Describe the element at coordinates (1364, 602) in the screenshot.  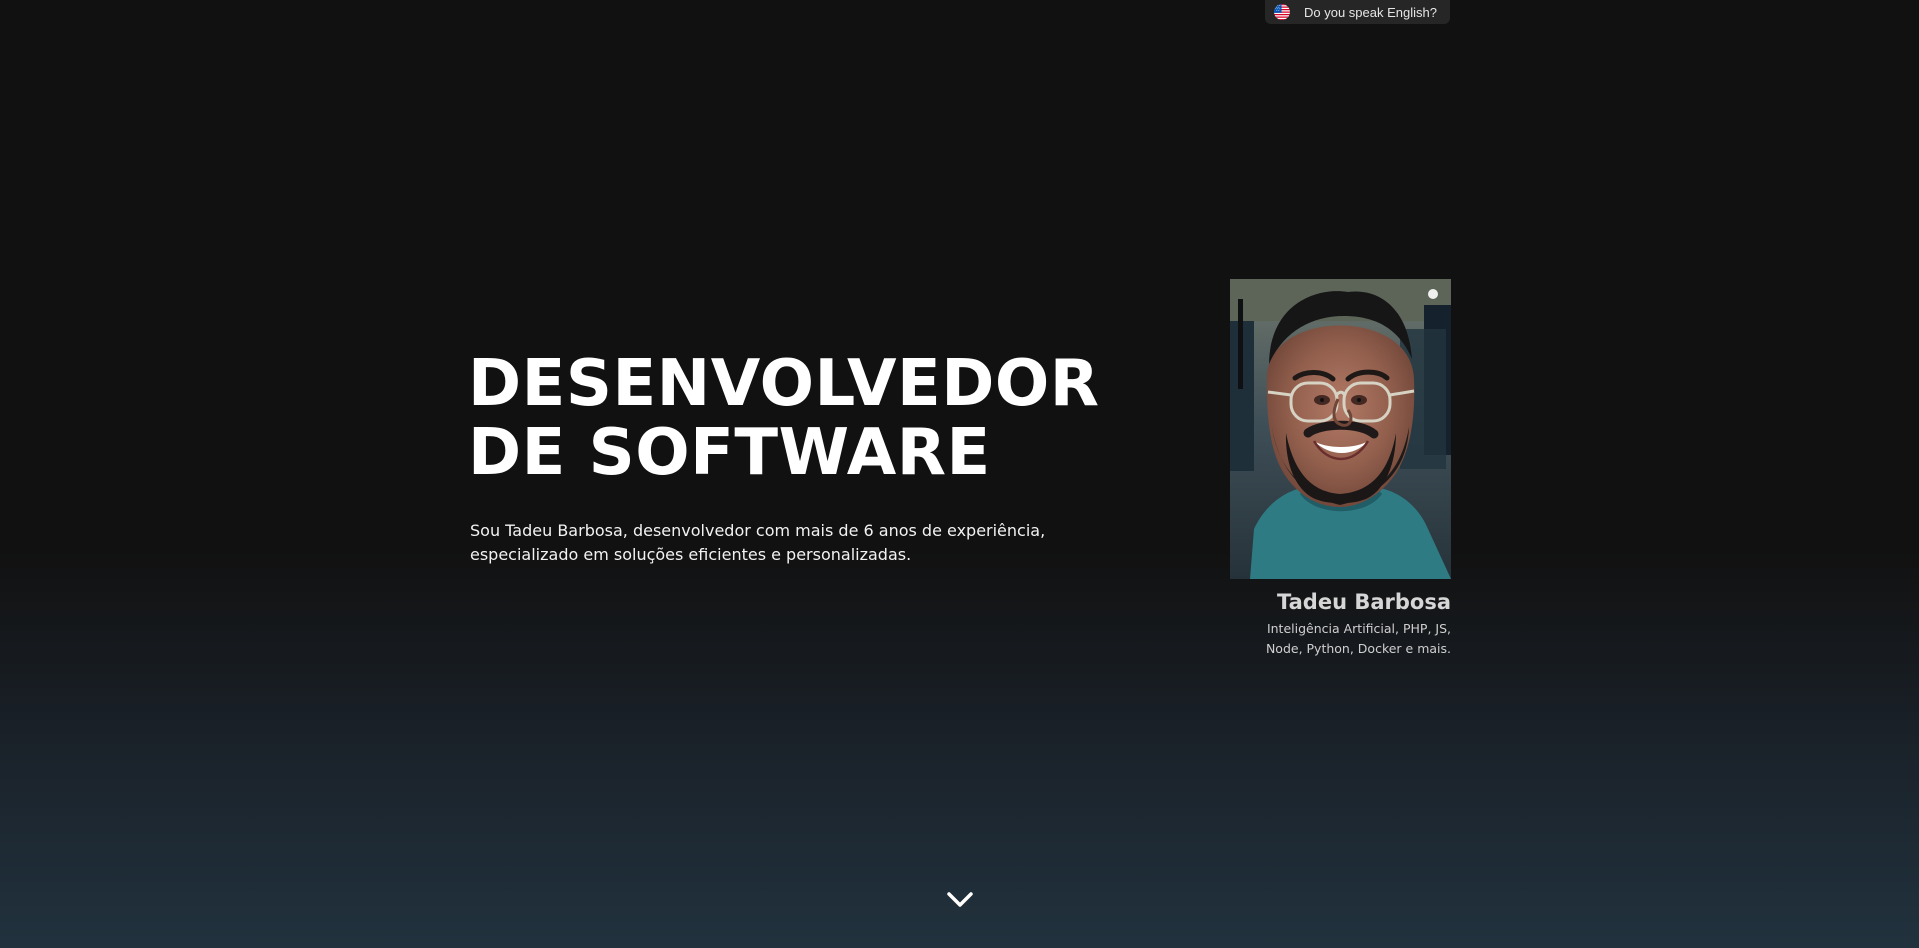
I see `profile-name: Tadeu Barbosa` at that location.